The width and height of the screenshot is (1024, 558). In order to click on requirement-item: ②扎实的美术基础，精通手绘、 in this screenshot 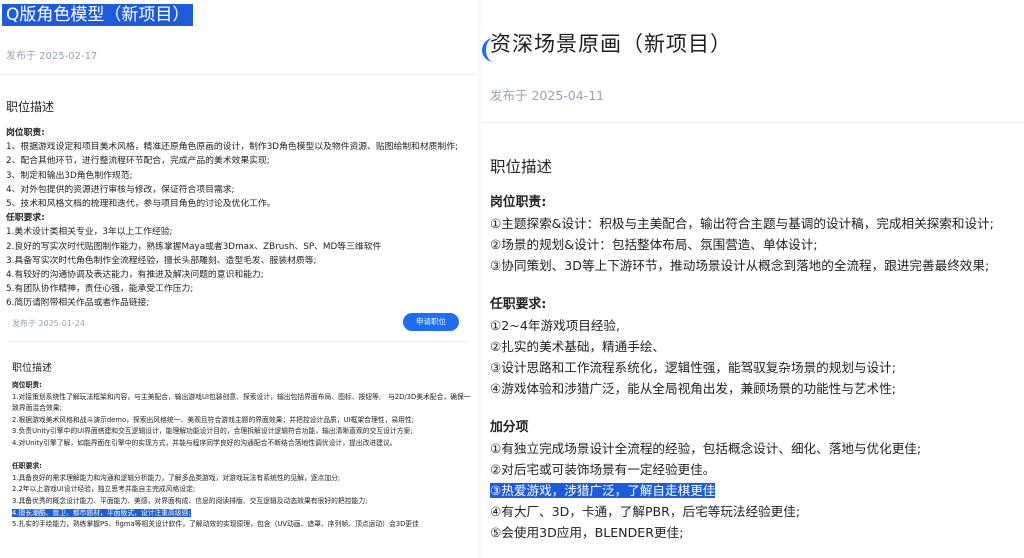, I will do `click(578, 346)`.